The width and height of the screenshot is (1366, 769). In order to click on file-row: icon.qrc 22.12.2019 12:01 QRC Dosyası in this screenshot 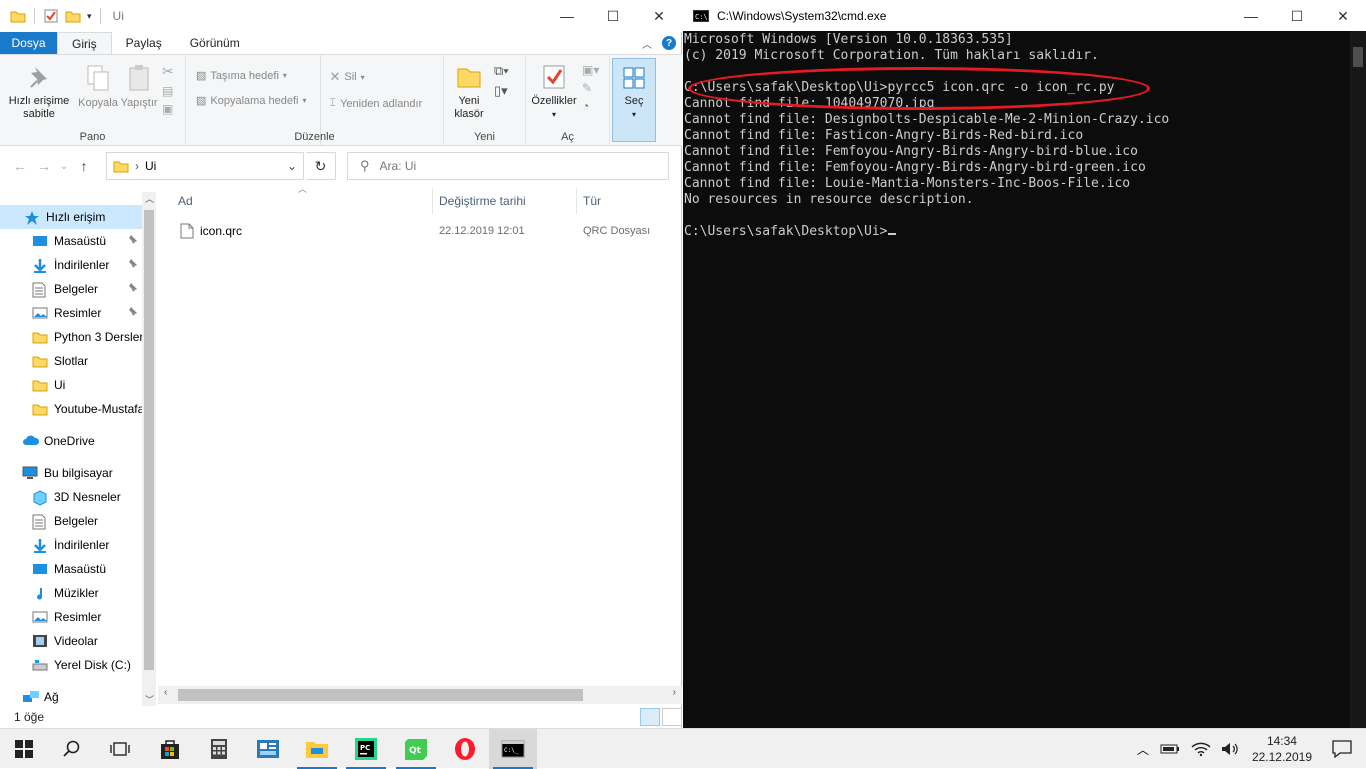, I will do `click(421, 231)`.